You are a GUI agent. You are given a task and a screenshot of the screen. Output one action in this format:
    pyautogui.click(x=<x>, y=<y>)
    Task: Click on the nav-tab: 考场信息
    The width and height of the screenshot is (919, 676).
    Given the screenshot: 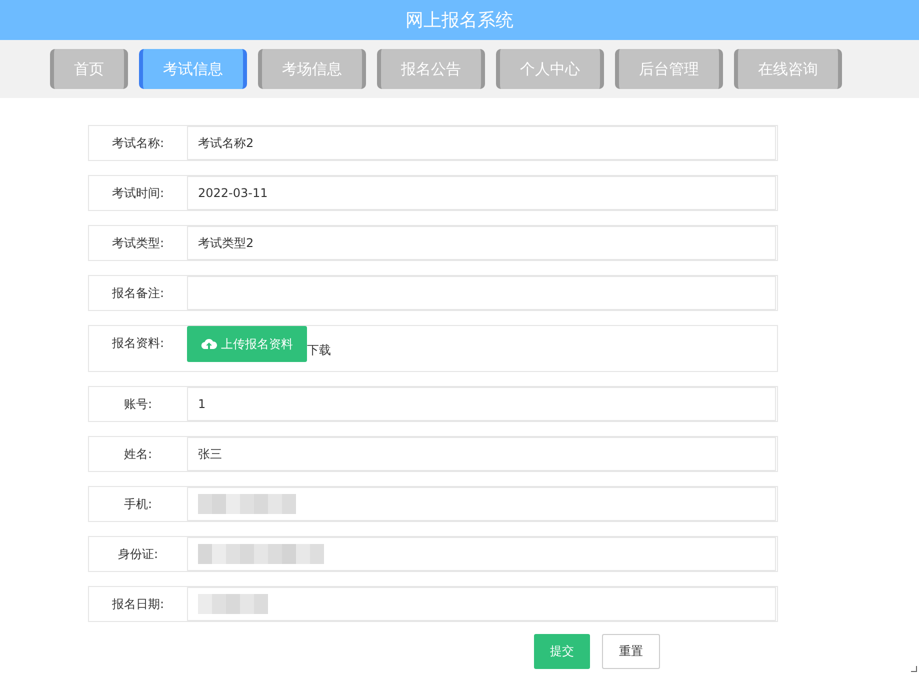 What is the action you would take?
    pyautogui.click(x=312, y=69)
    